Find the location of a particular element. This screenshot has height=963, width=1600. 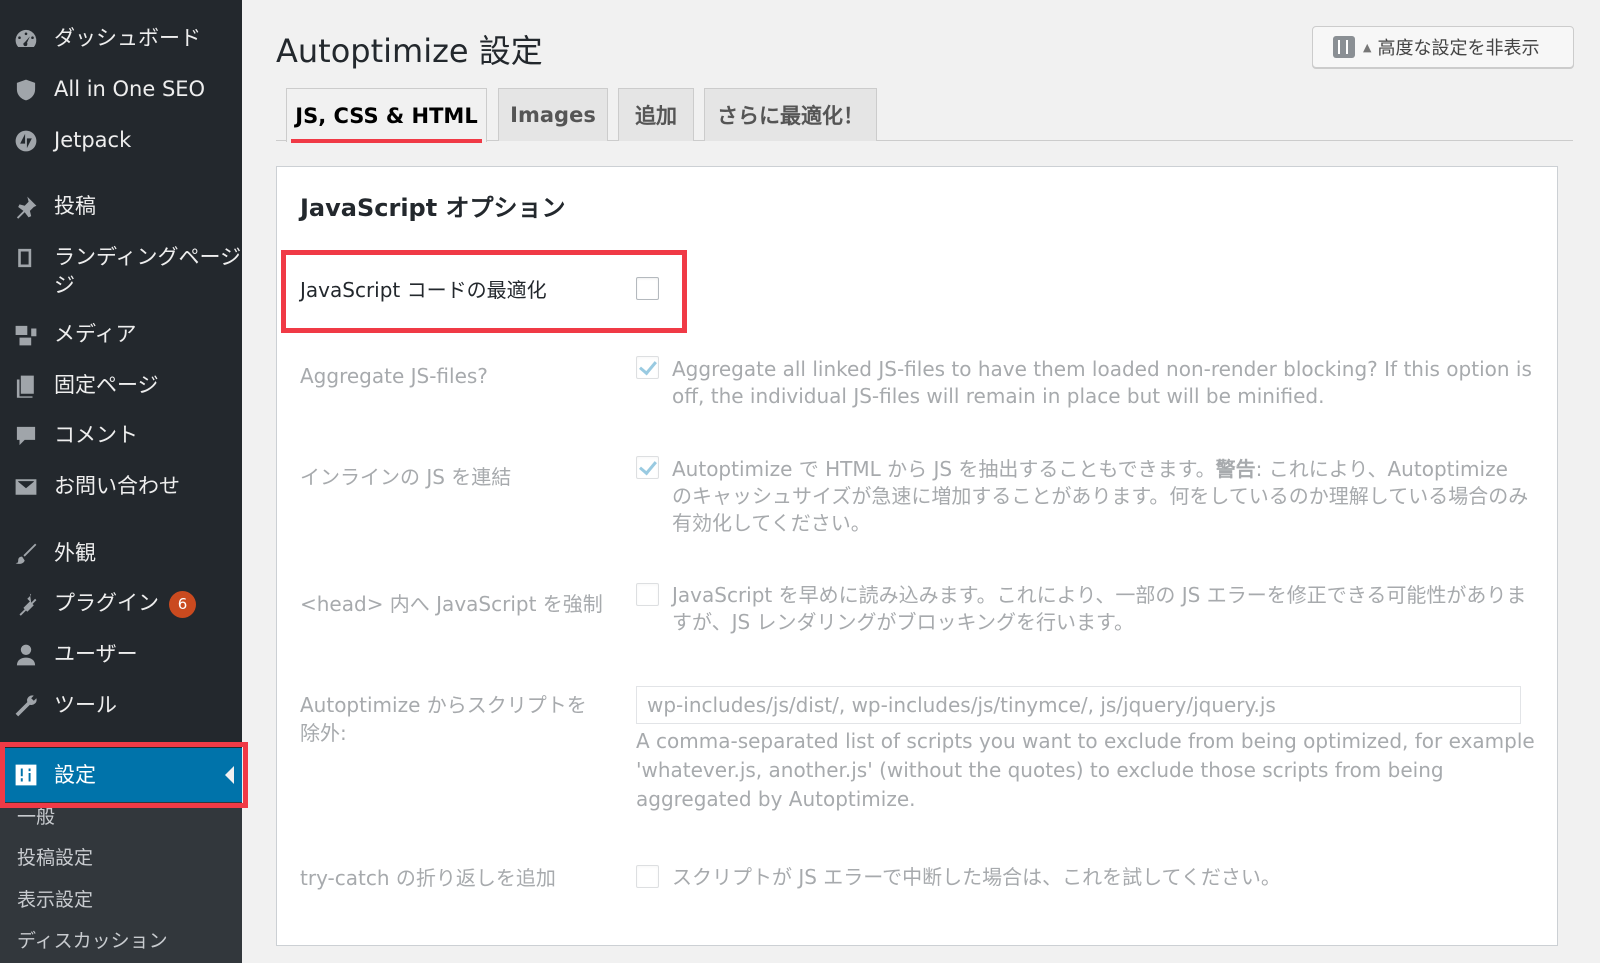

sidebar-item-appearance: 外観 is located at coordinates (121, 554).